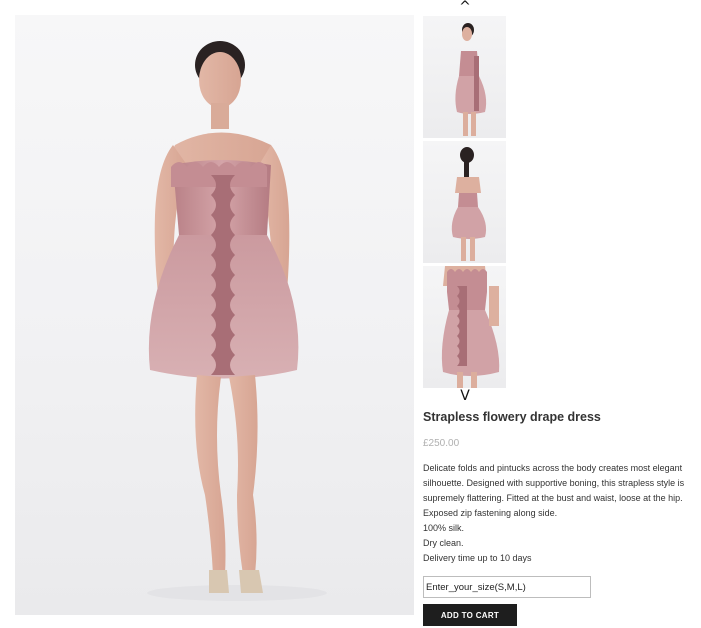  Describe the element at coordinates (470, 327) in the screenshot. I see `thumbnail-detail-illustration` at that location.